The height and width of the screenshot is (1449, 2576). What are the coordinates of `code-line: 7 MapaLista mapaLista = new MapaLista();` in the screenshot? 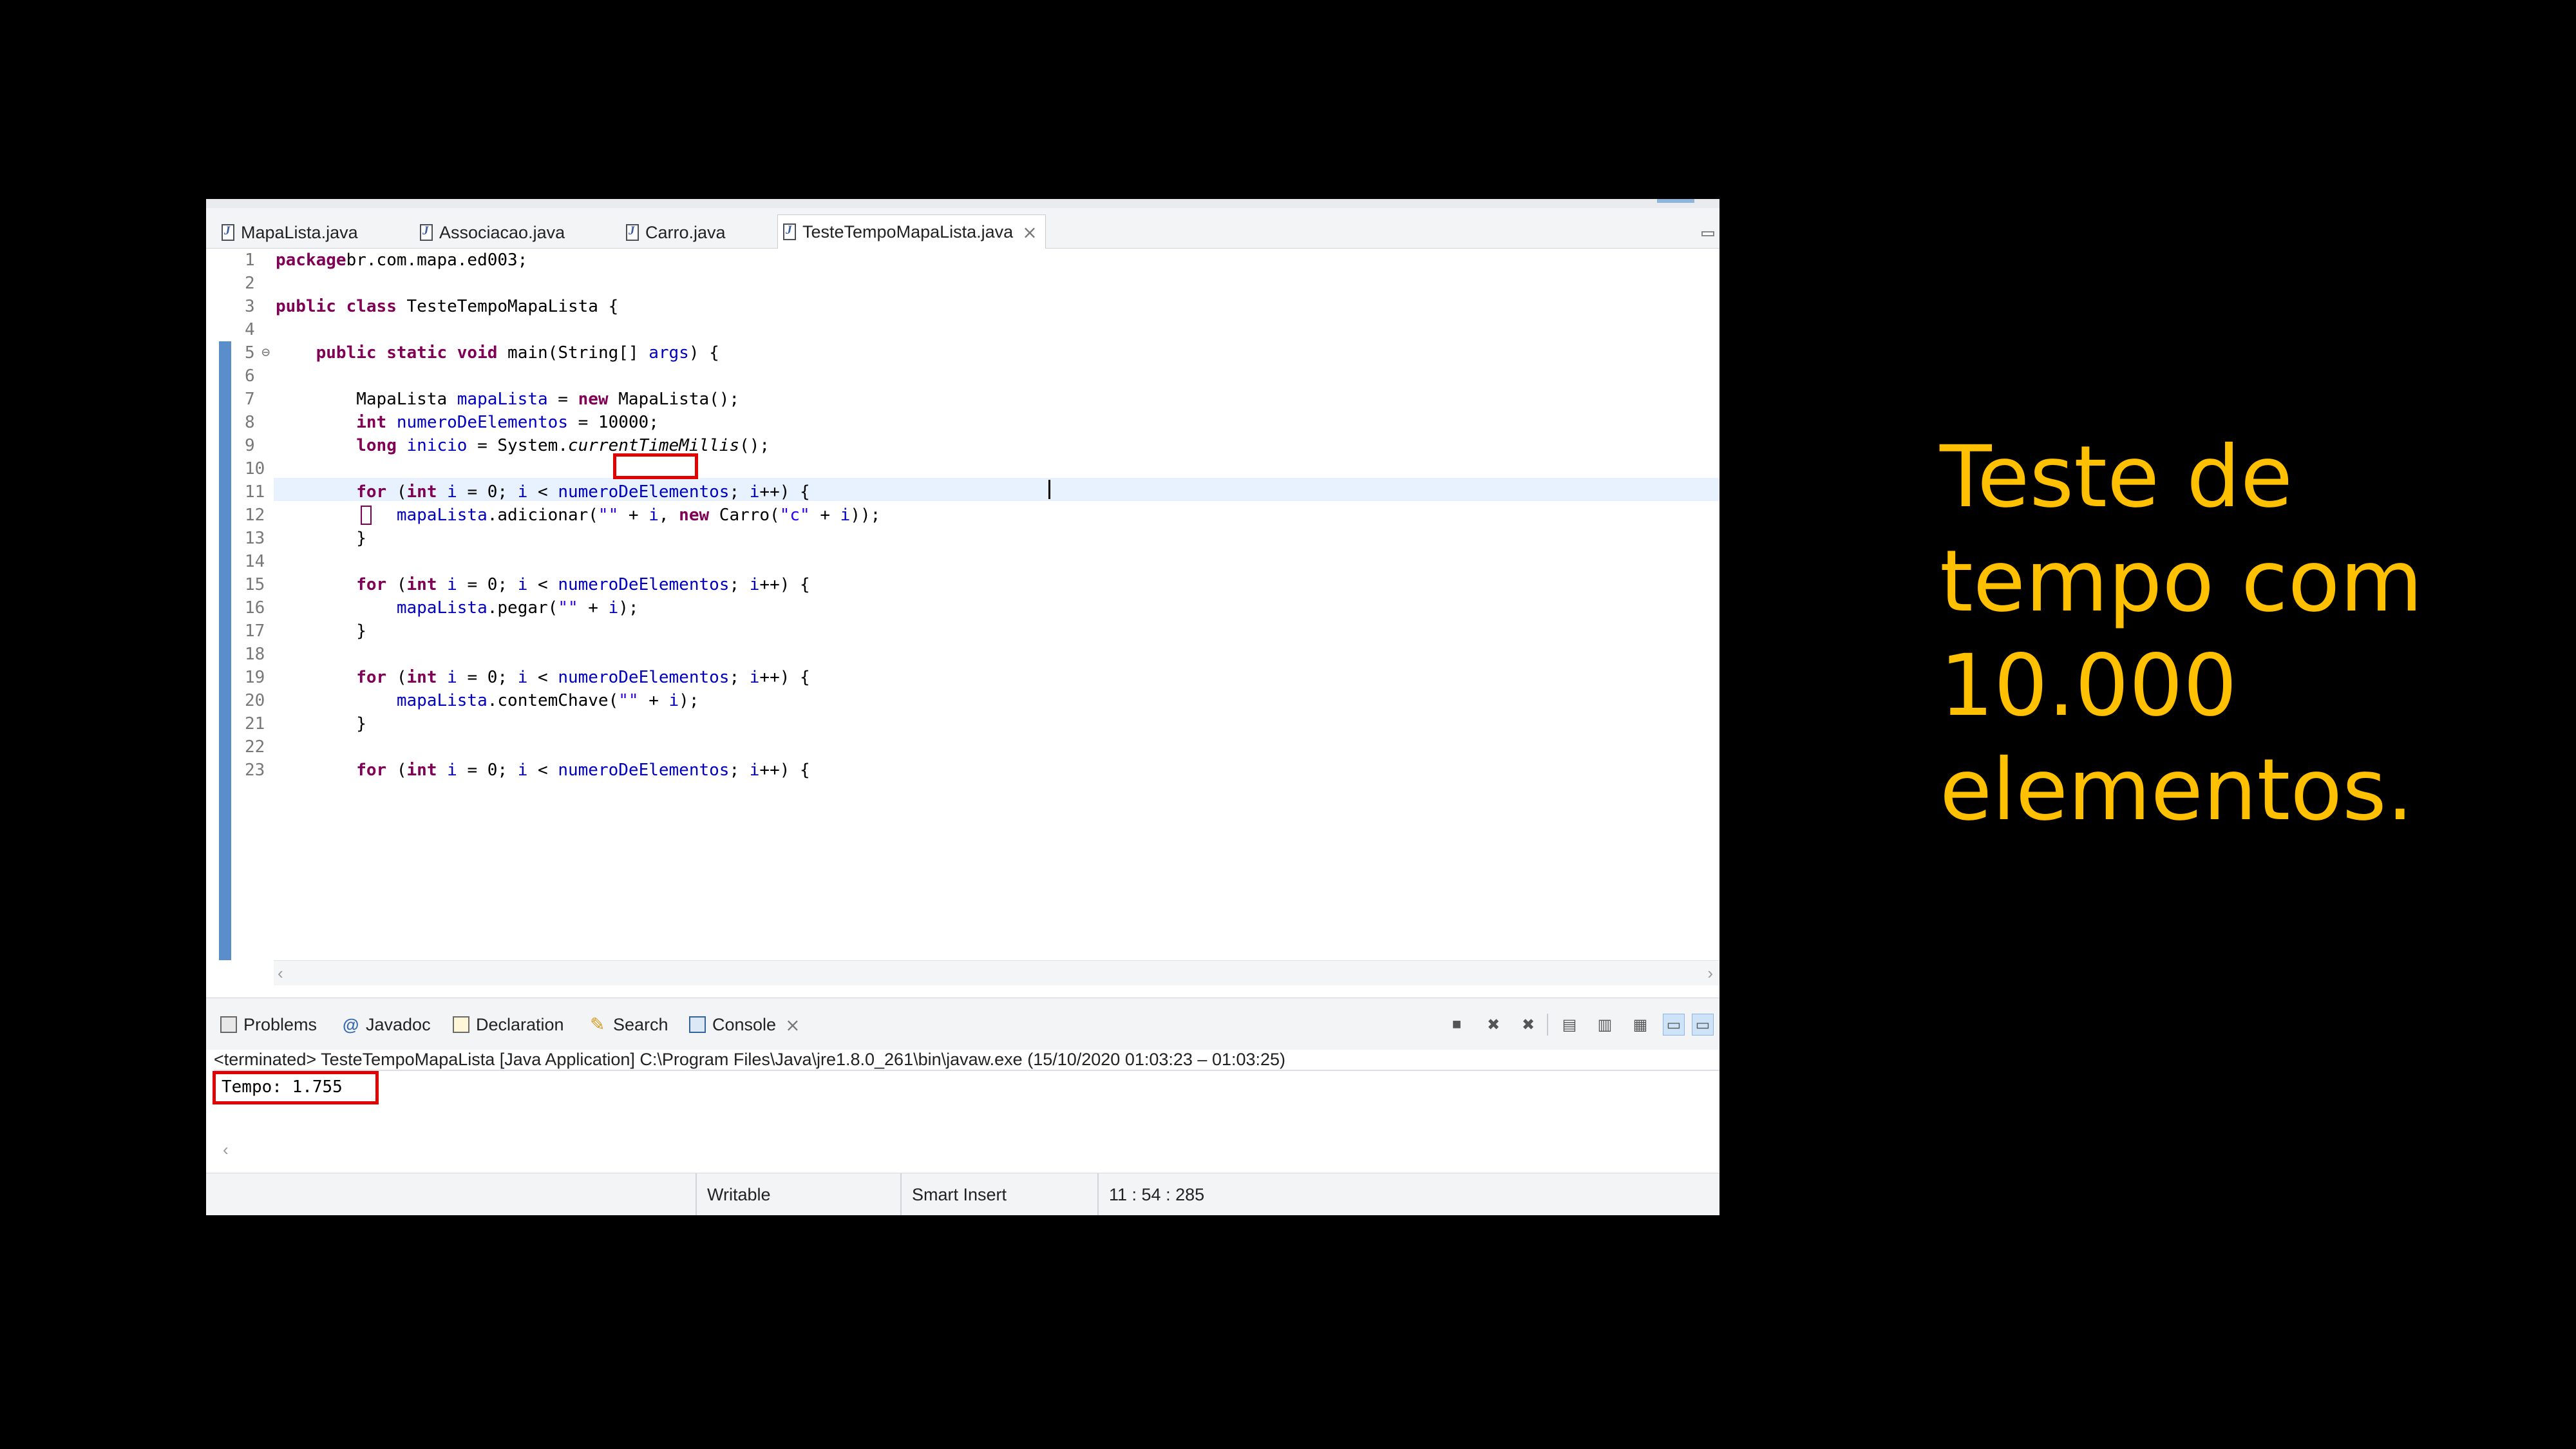 It's located at (963, 399).